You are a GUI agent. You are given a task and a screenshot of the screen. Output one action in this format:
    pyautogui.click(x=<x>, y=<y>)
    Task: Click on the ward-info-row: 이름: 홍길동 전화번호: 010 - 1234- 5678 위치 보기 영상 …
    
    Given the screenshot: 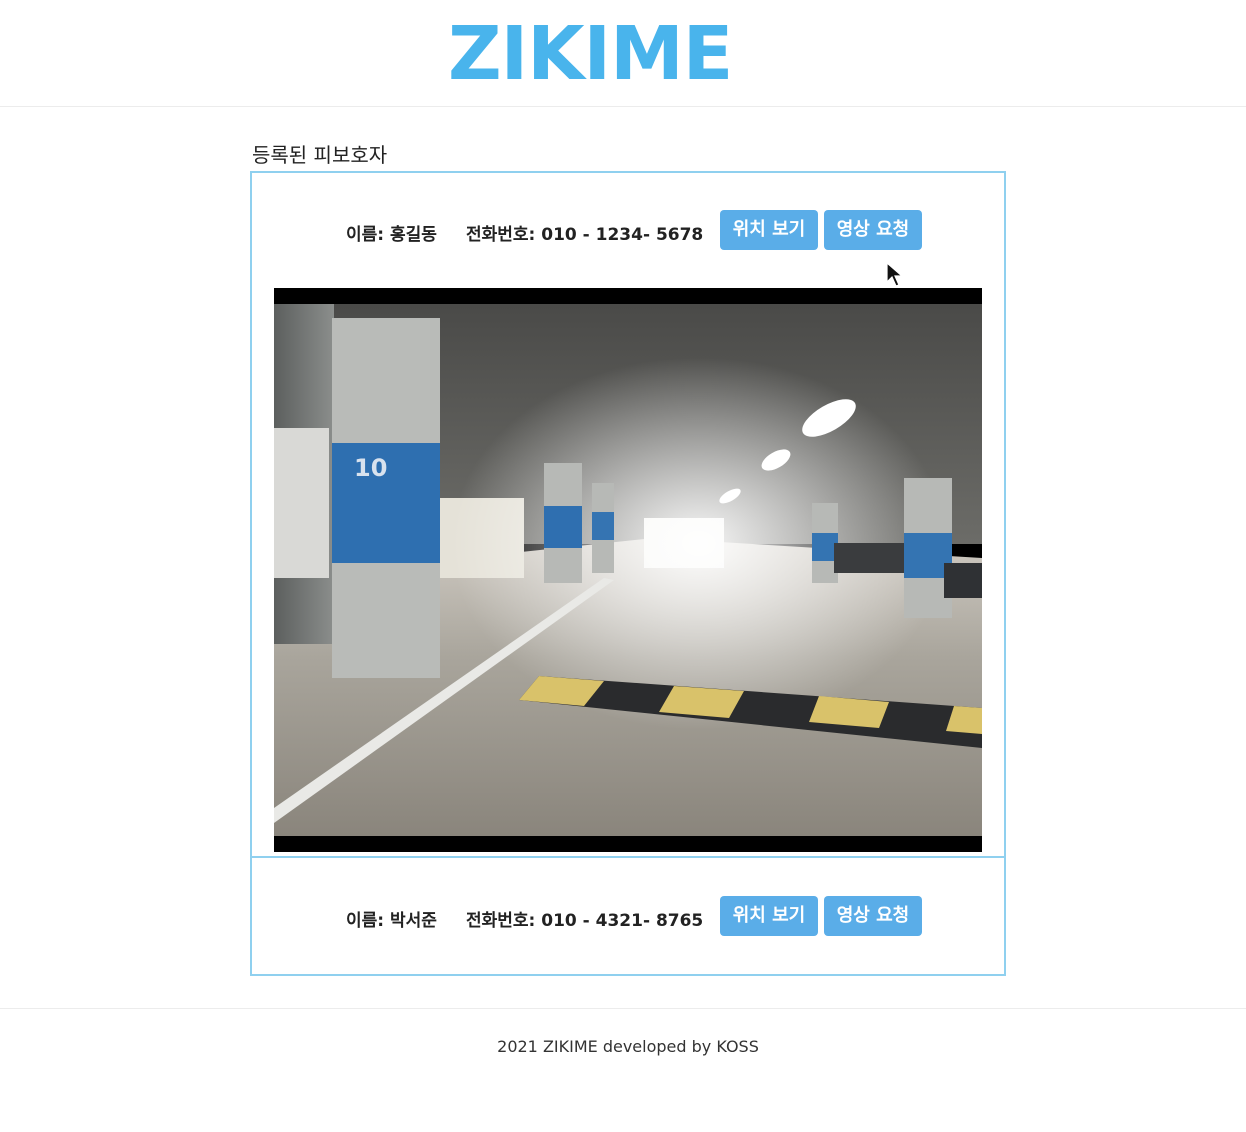 What is the action you would take?
    pyautogui.click(x=628, y=230)
    